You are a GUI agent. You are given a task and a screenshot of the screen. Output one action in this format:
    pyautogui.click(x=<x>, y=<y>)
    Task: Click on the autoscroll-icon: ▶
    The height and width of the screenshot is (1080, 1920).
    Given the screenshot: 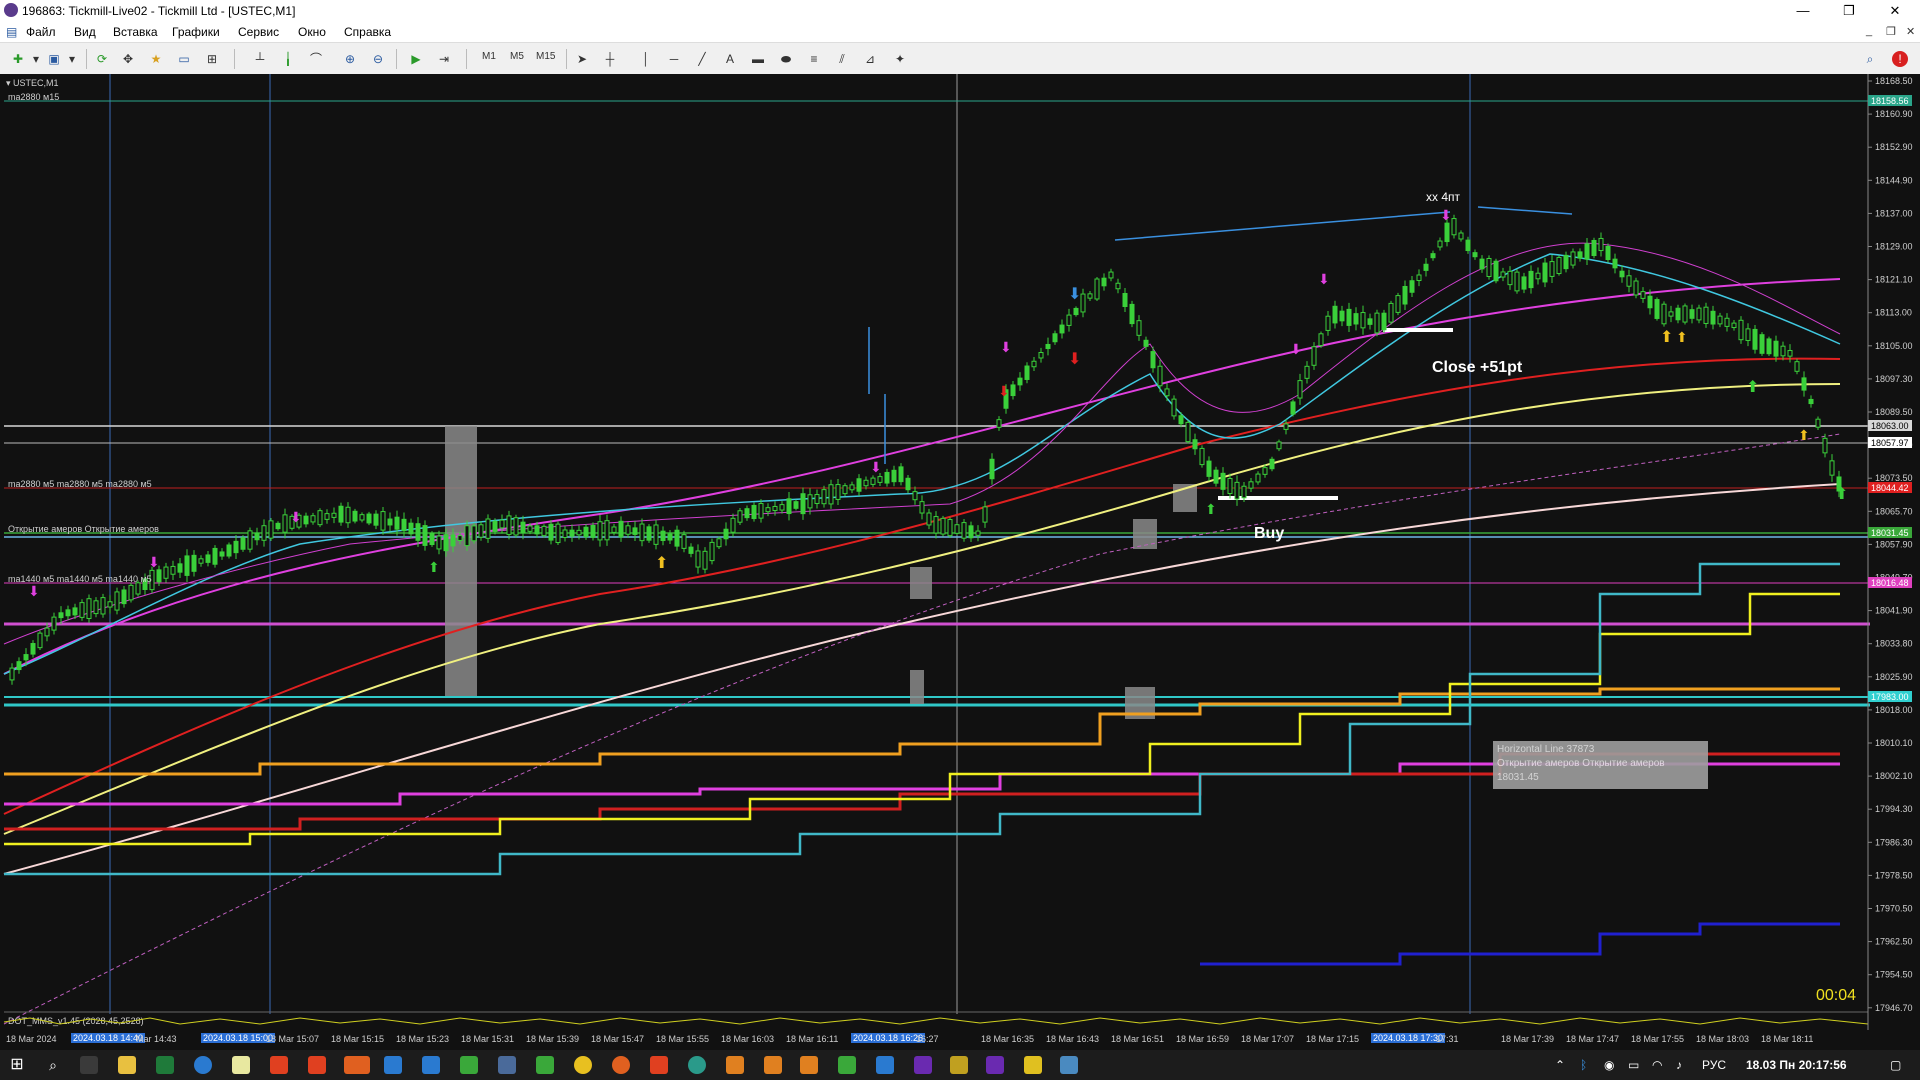 What is the action you would take?
    pyautogui.click(x=416, y=59)
    